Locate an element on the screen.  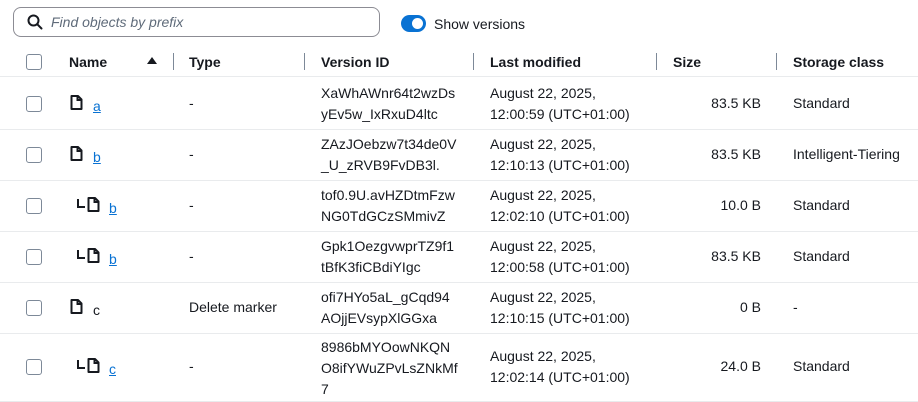
version-id-line-3: 7 is located at coordinates (325, 389).